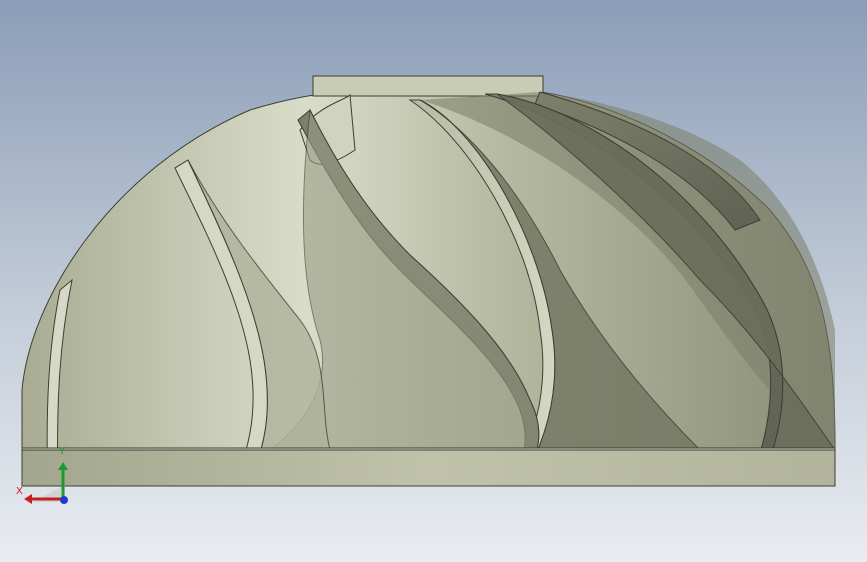  Describe the element at coordinates (42, 475) in the screenshot. I see `coordinate-triad: X Y` at that location.